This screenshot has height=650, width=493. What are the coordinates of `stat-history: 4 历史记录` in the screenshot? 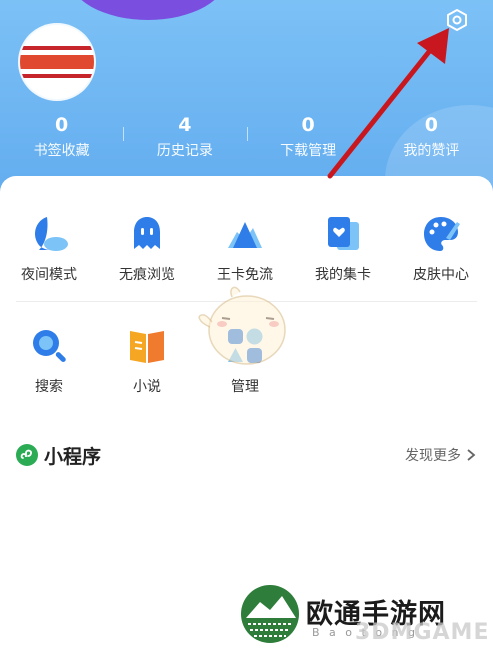 It's located at (184, 138).